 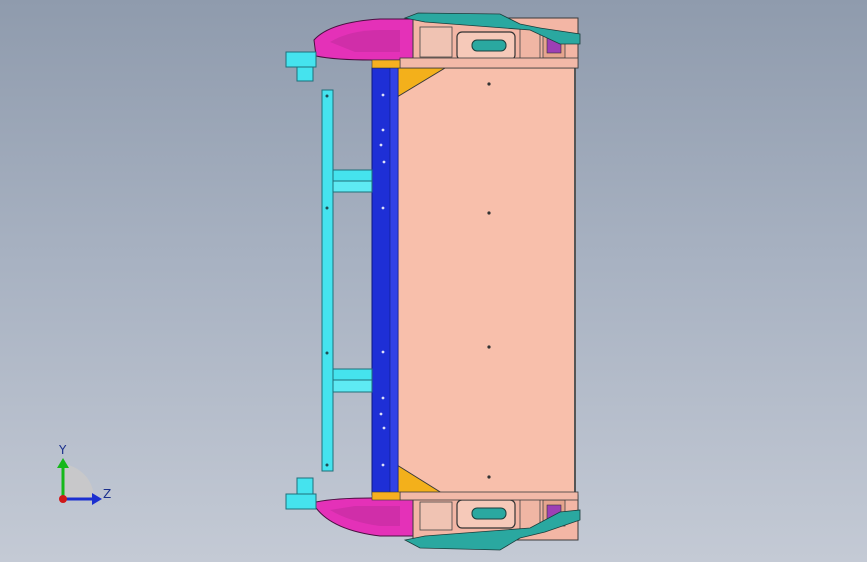 What do you see at coordinates (63, 499) in the screenshot?
I see `origin-icon` at bounding box center [63, 499].